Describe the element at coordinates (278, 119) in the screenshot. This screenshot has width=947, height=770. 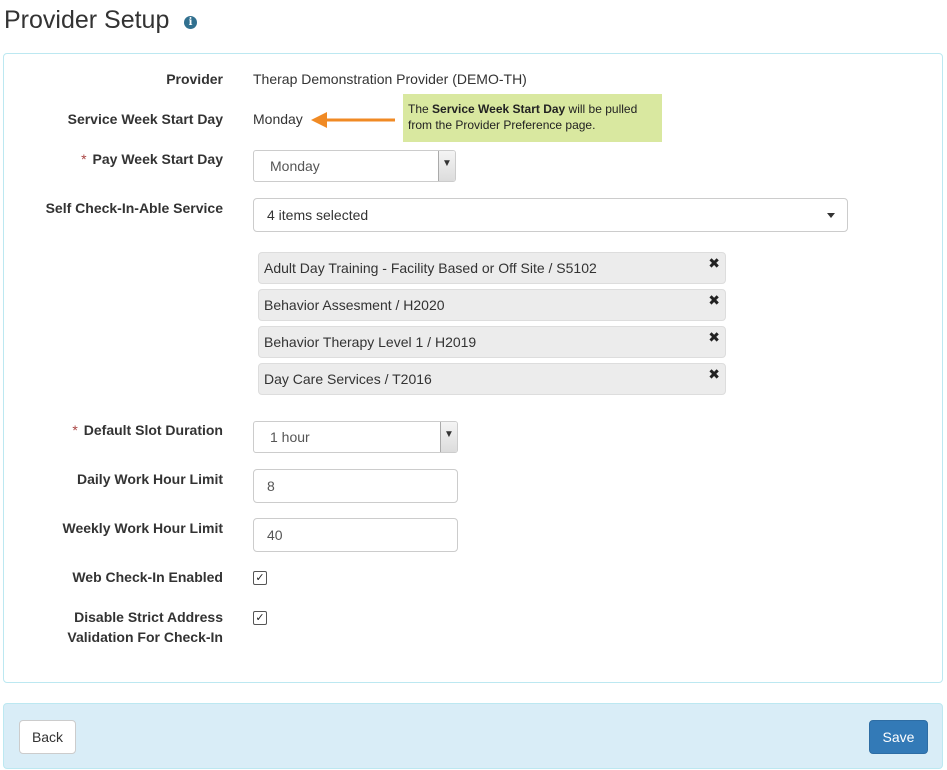
I see `service-week-start-day-value: Monday` at that location.